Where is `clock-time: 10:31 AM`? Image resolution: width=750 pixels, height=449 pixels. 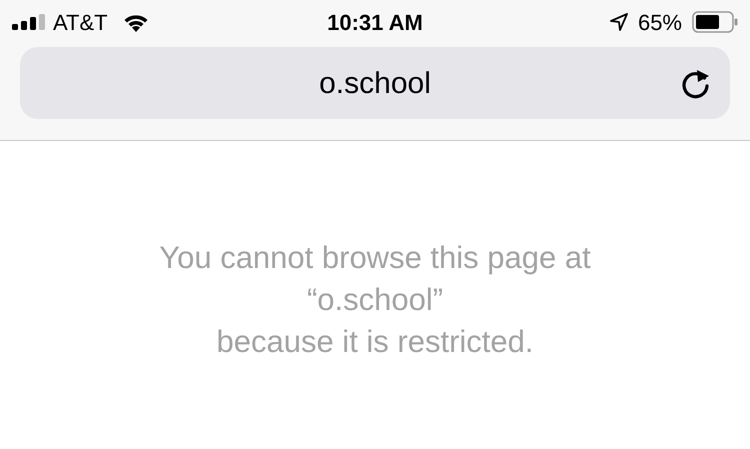
clock-time: 10:31 AM is located at coordinates (375, 22).